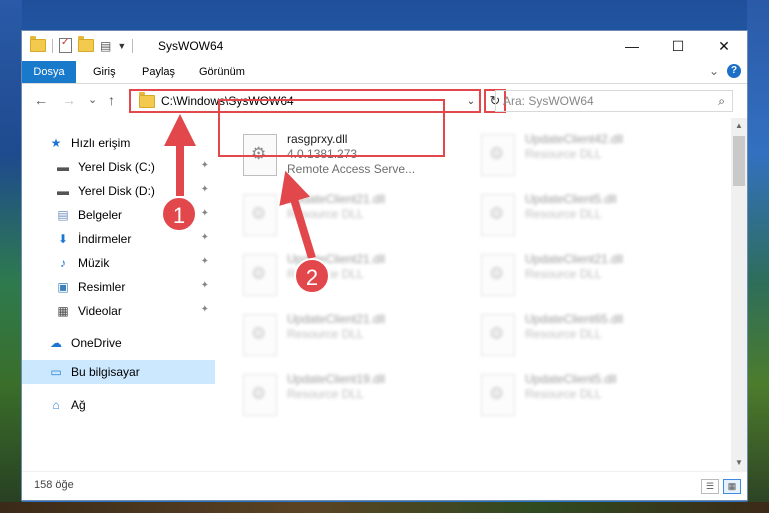 Image resolution: width=769 pixels, height=513 pixels. Describe the element at coordinates (121, 46) in the screenshot. I see `chevron-down-icon: ▼` at that location.